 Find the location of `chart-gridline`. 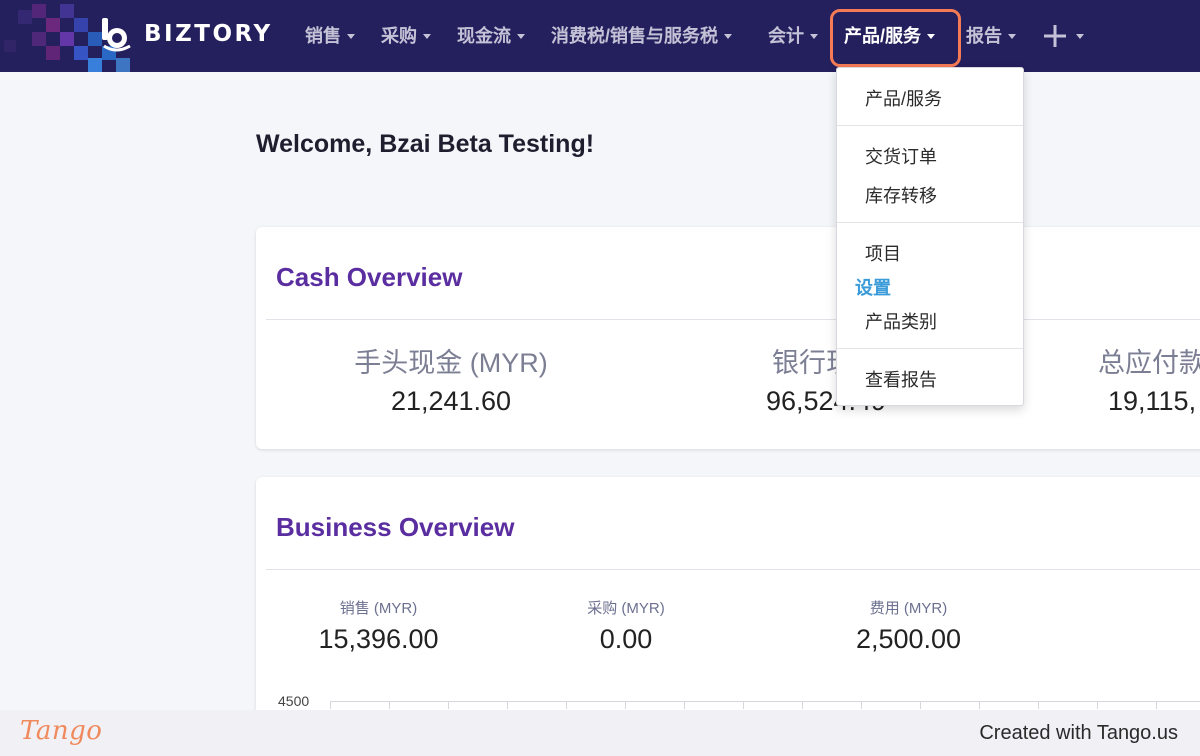

chart-gridline is located at coordinates (765, 701).